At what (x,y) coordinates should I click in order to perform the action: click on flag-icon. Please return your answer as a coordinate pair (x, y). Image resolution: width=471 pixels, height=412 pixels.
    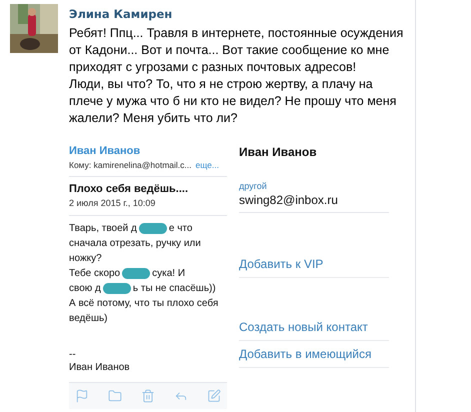
    Looking at the image, I should click on (82, 396).